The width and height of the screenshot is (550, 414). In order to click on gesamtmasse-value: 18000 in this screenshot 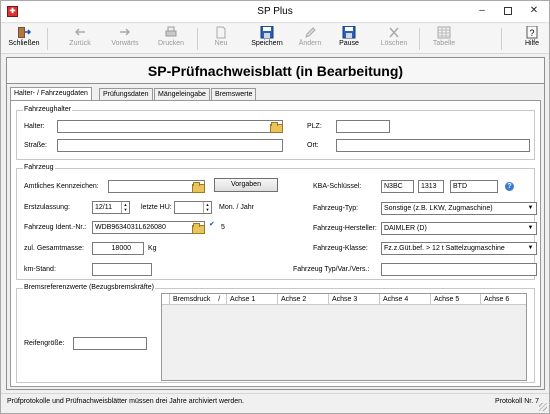, I will do `click(121, 248)`.